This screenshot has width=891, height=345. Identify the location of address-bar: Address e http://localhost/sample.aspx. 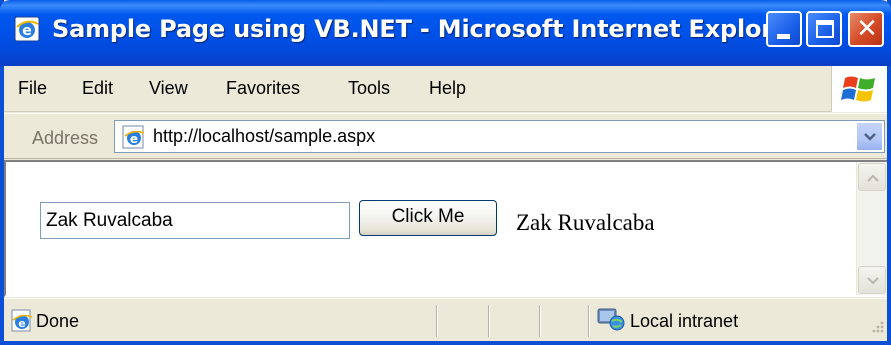
(445, 136).